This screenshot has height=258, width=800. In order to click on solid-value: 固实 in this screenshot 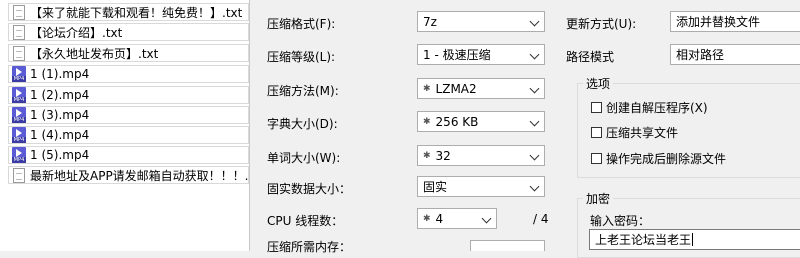, I will do `click(435, 187)`.